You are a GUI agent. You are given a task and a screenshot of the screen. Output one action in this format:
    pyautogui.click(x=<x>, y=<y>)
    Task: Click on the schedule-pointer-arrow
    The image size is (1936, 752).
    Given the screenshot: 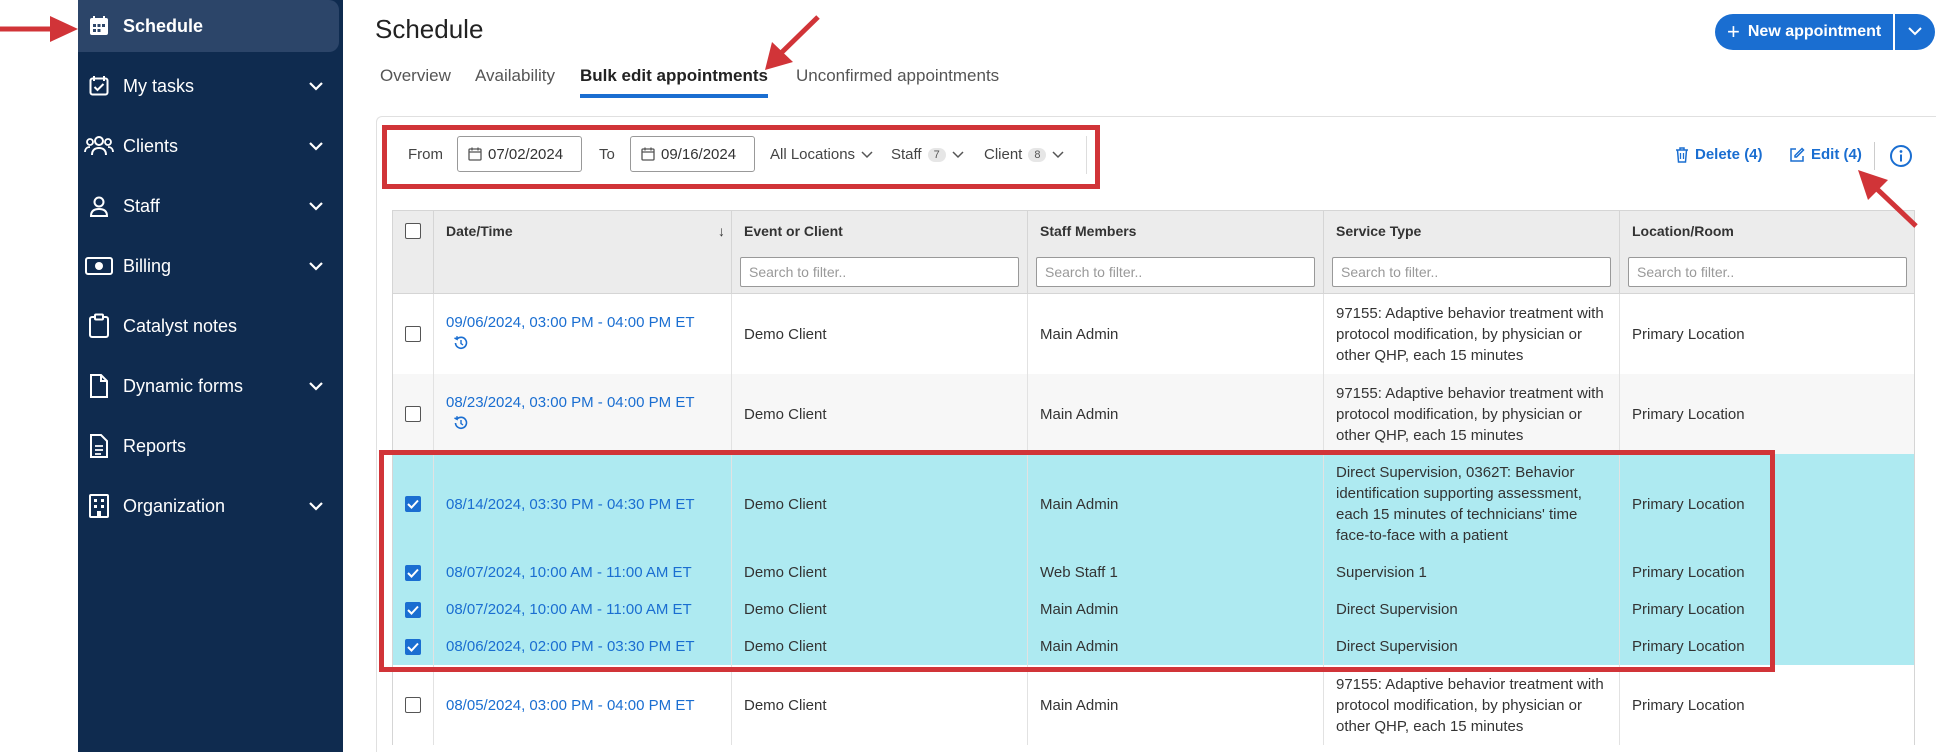 What is the action you would take?
    pyautogui.click(x=39, y=29)
    